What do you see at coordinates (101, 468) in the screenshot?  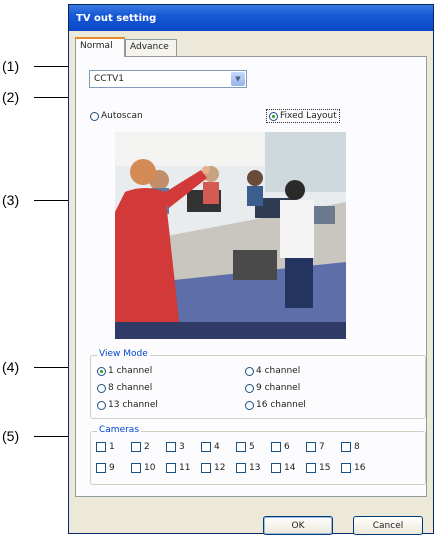 I see `camera-9-checkbox` at bounding box center [101, 468].